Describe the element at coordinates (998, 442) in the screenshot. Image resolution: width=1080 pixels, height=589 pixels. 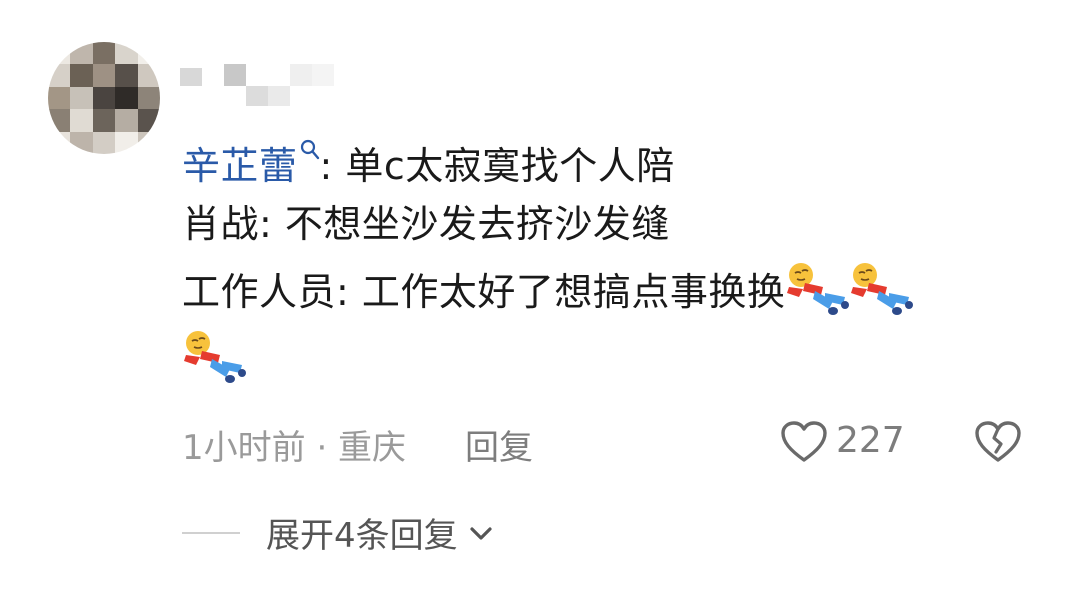
I see `broken-heart-icon` at that location.